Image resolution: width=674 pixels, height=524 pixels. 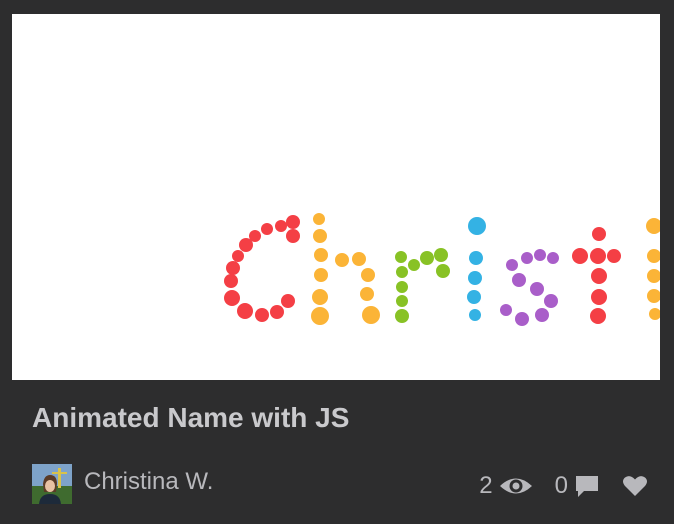 What do you see at coordinates (486, 485) in the screenshot?
I see `views-count: 2` at bounding box center [486, 485].